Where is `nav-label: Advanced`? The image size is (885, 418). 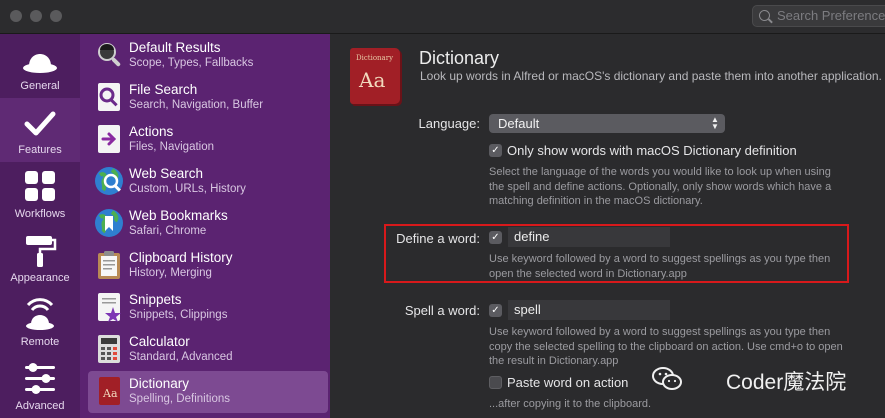
nav-label: Advanced is located at coordinates (40, 406).